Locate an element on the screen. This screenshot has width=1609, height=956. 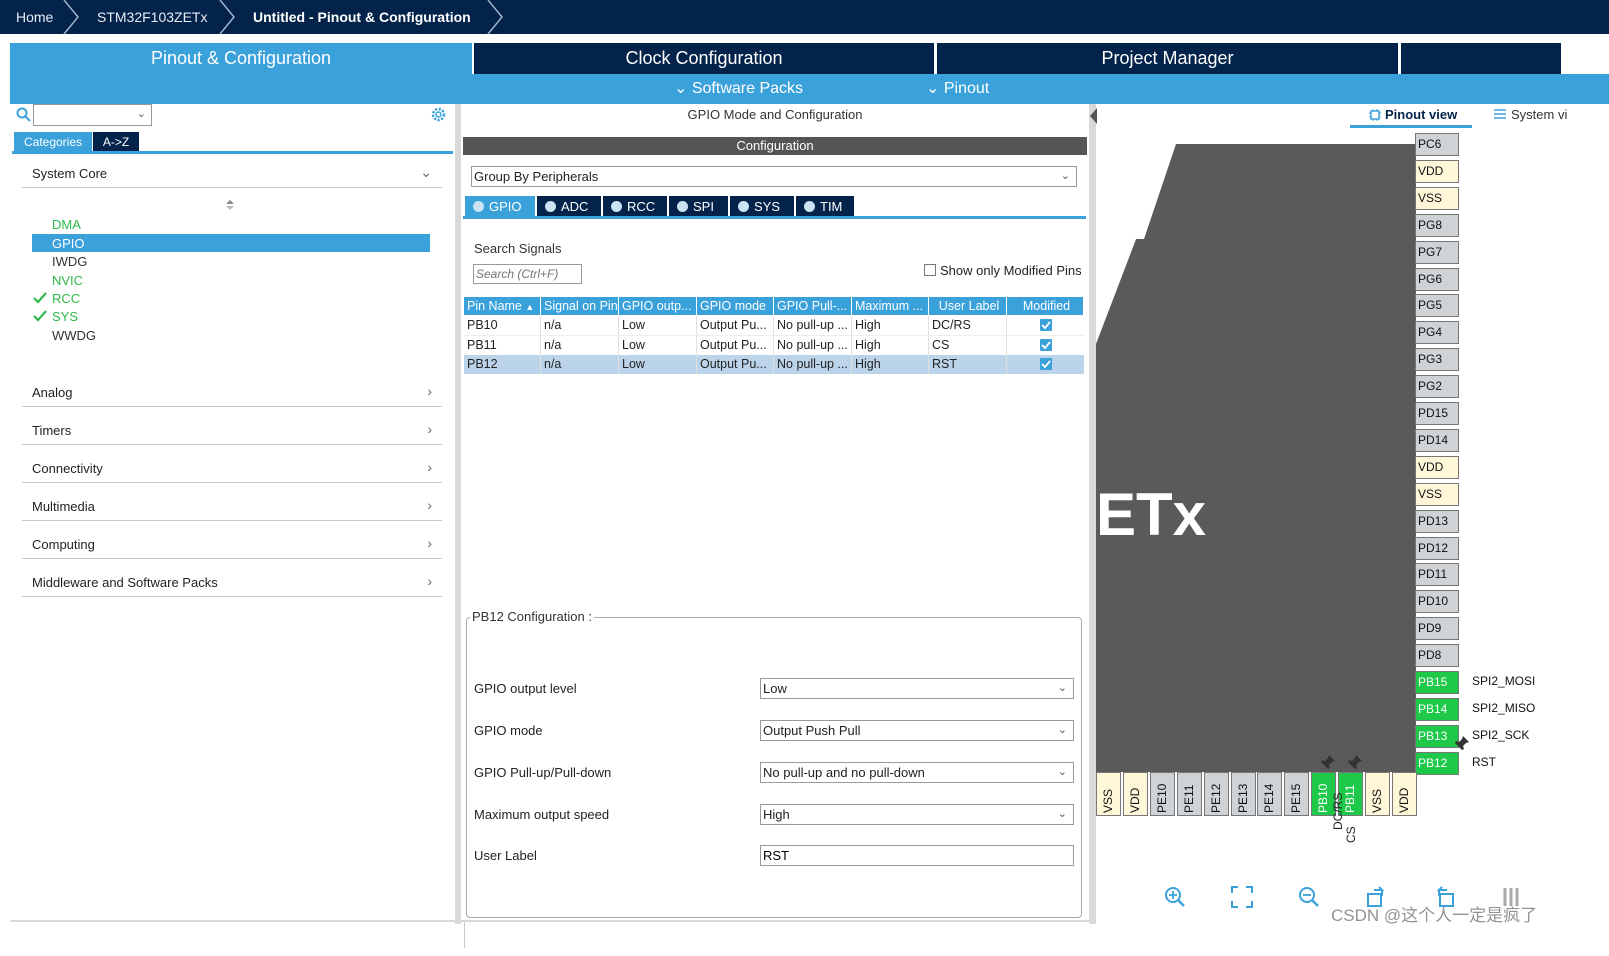
pin-pd13: PD13 is located at coordinates (1437, 521).